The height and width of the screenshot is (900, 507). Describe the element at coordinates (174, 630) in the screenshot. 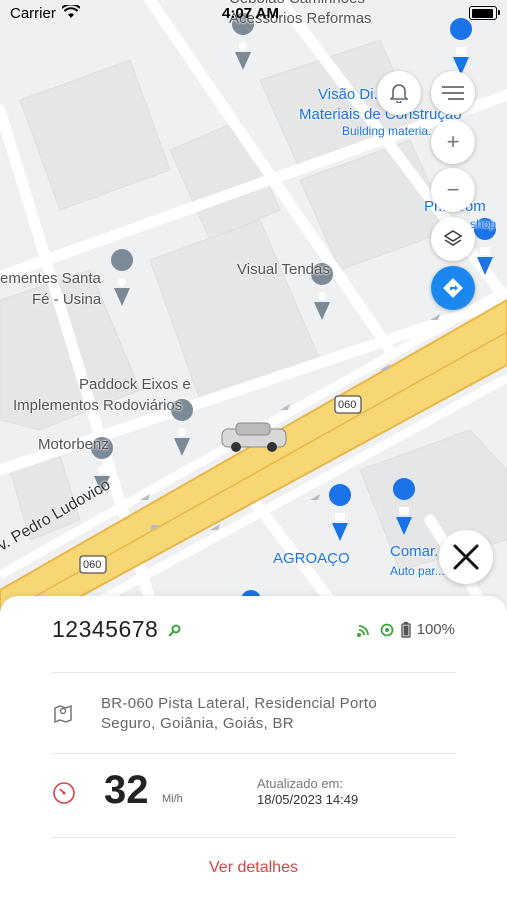

I see `key-icon` at that location.